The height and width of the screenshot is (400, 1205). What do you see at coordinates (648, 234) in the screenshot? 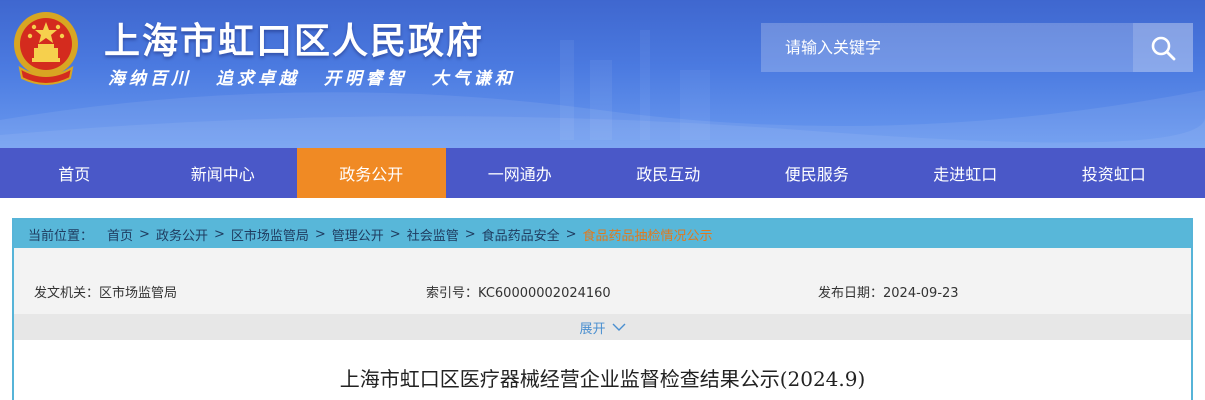
I see `breadcrumb-current: 食品药品抽检情况公示` at bounding box center [648, 234].